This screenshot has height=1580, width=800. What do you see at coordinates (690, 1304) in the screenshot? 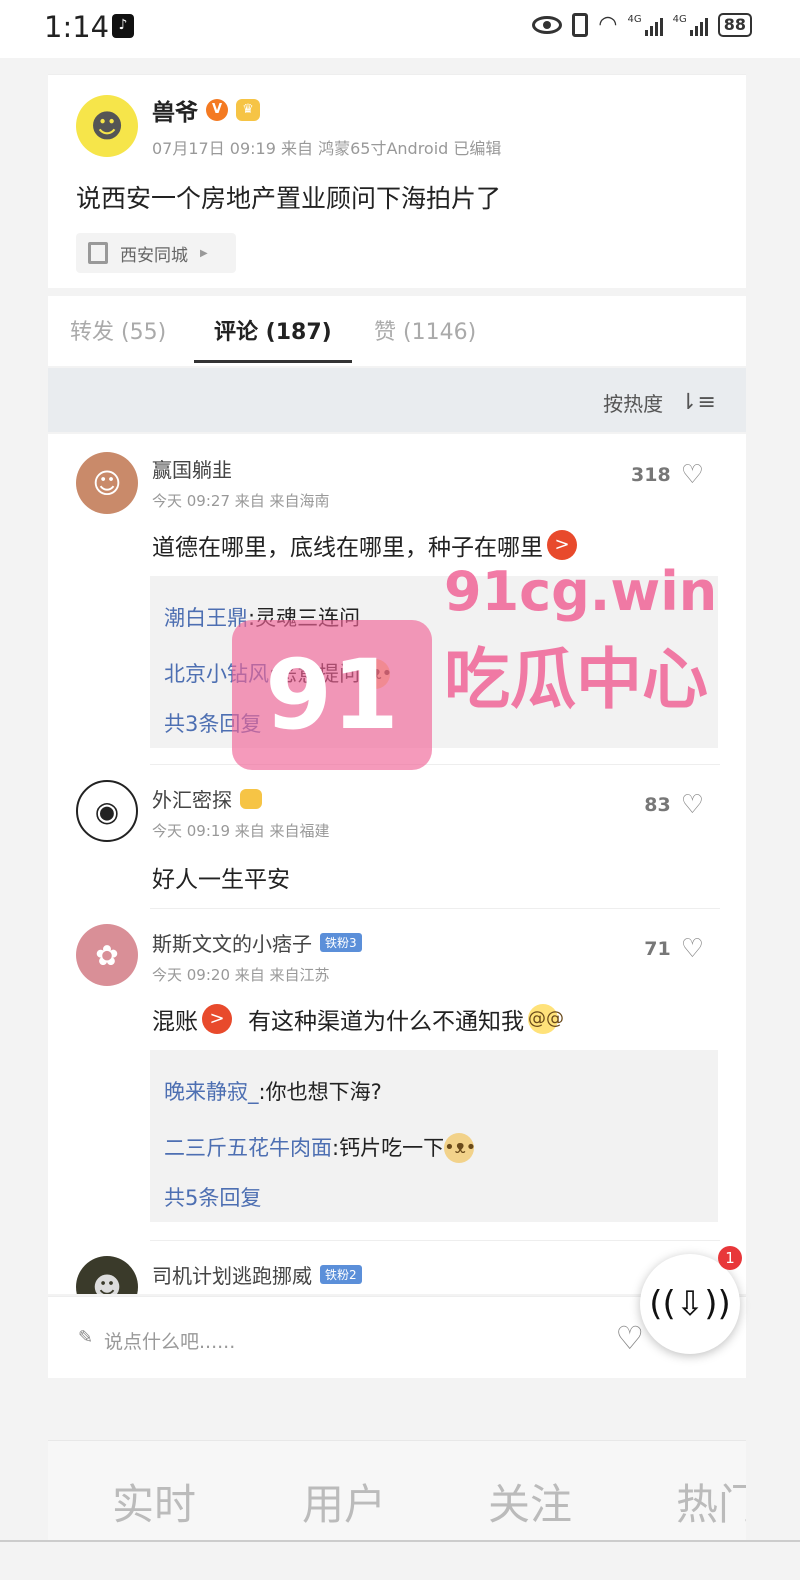
I see `download-icon: ((⇩))` at bounding box center [690, 1304].